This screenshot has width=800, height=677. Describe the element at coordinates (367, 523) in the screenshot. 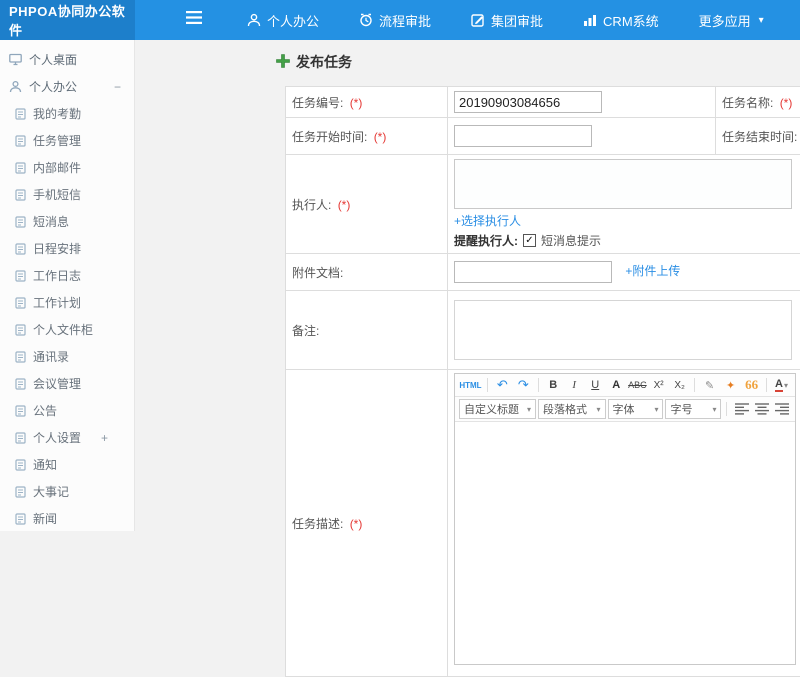

I see `description-label-cell: 任务描述: (*)` at that location.